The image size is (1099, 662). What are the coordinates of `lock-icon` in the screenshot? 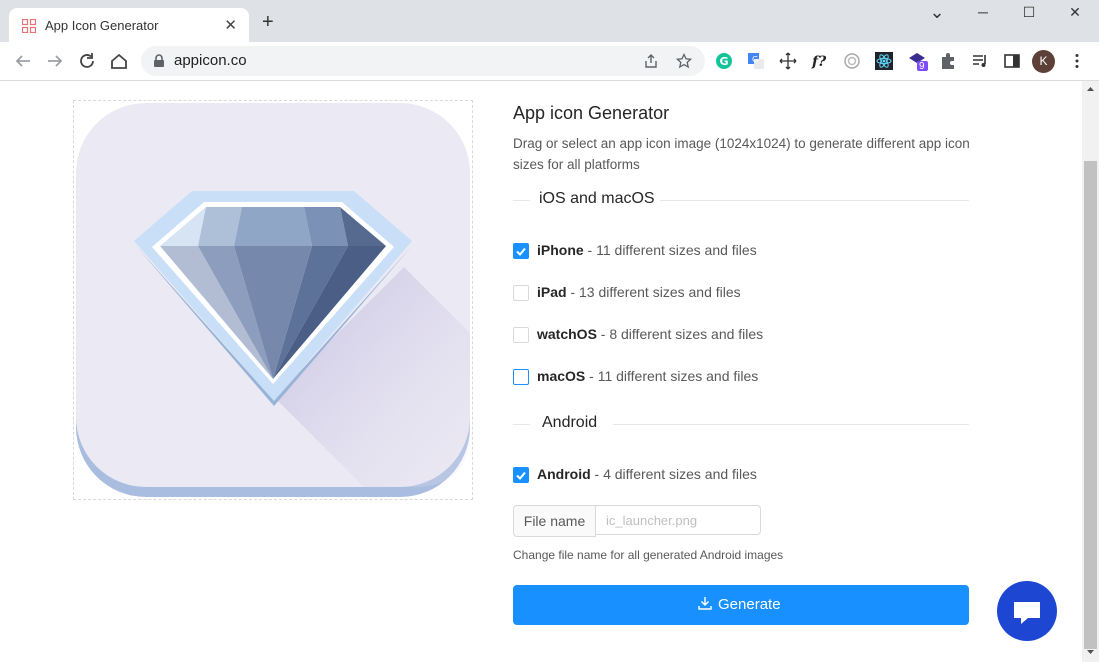 It's located at (159, 61).